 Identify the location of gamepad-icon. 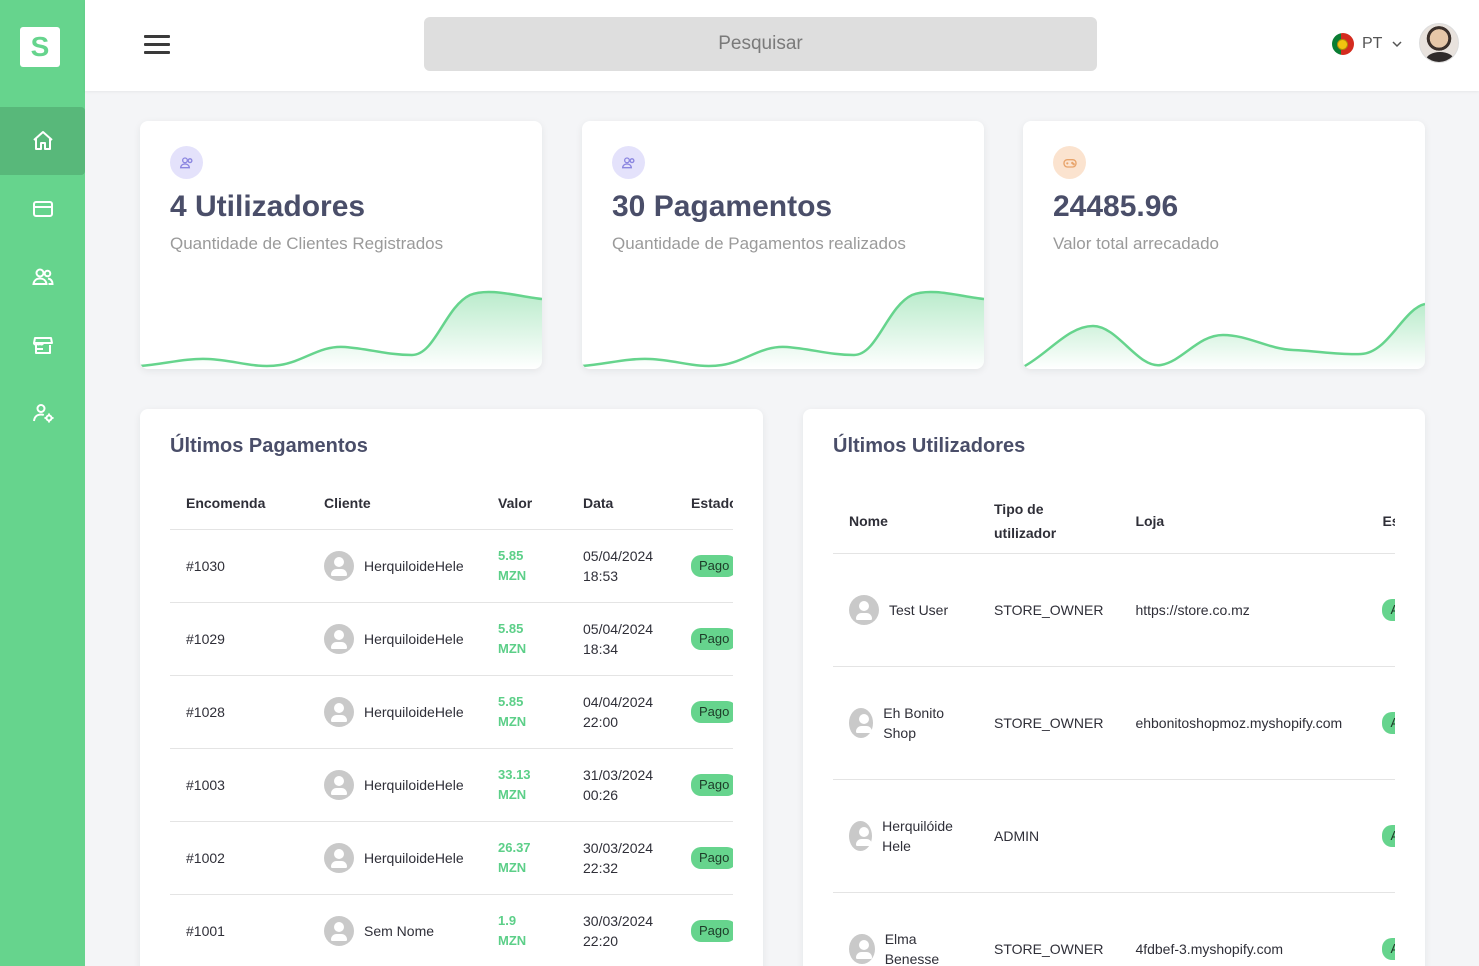
(1069, 162).